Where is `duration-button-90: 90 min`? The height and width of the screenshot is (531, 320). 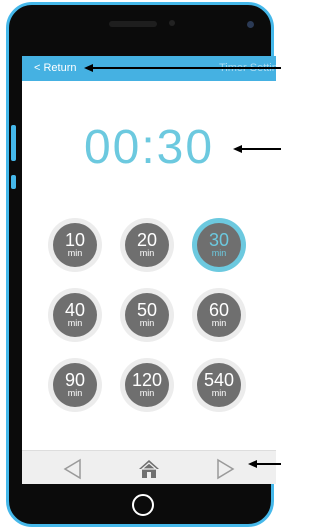 duration-button-90: 90 min is located at coordinates (75, 385).